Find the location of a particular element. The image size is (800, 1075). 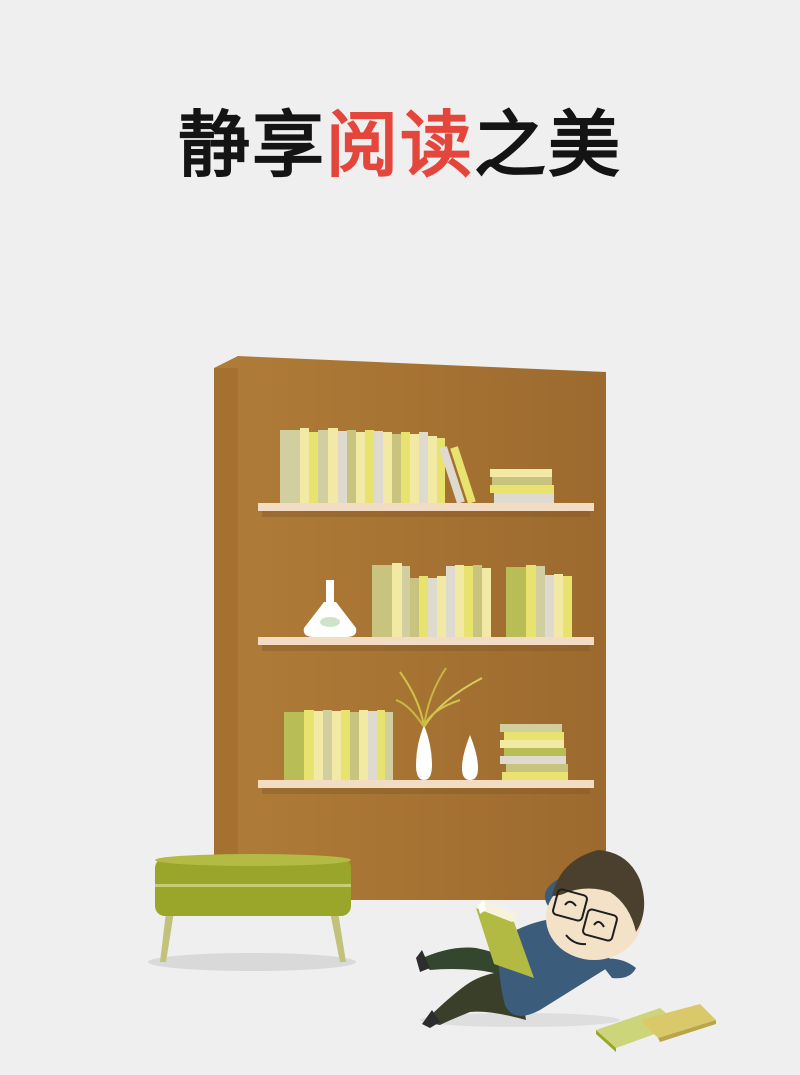

books-on-floor is located at coordinates (656, 1028).